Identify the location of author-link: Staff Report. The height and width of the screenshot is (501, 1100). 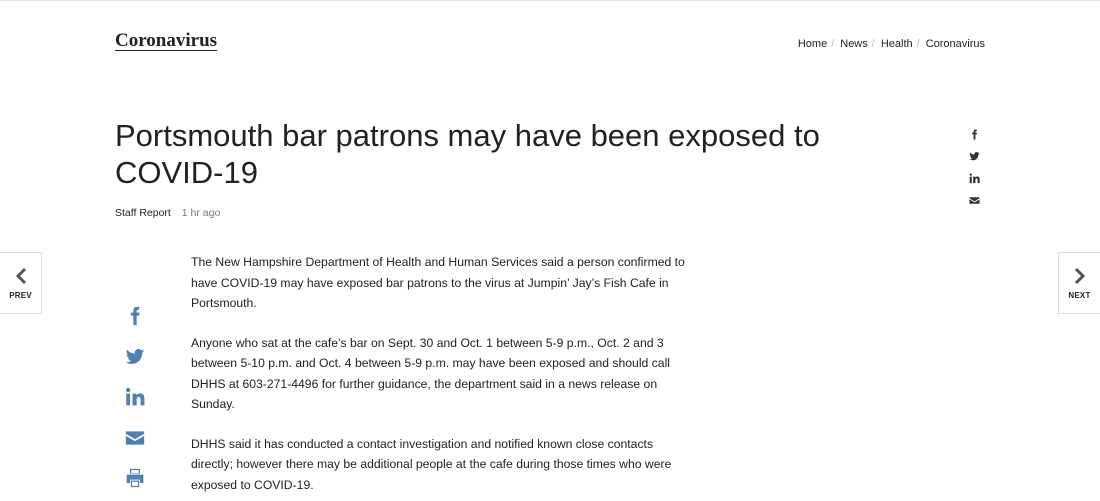
(143, 213).